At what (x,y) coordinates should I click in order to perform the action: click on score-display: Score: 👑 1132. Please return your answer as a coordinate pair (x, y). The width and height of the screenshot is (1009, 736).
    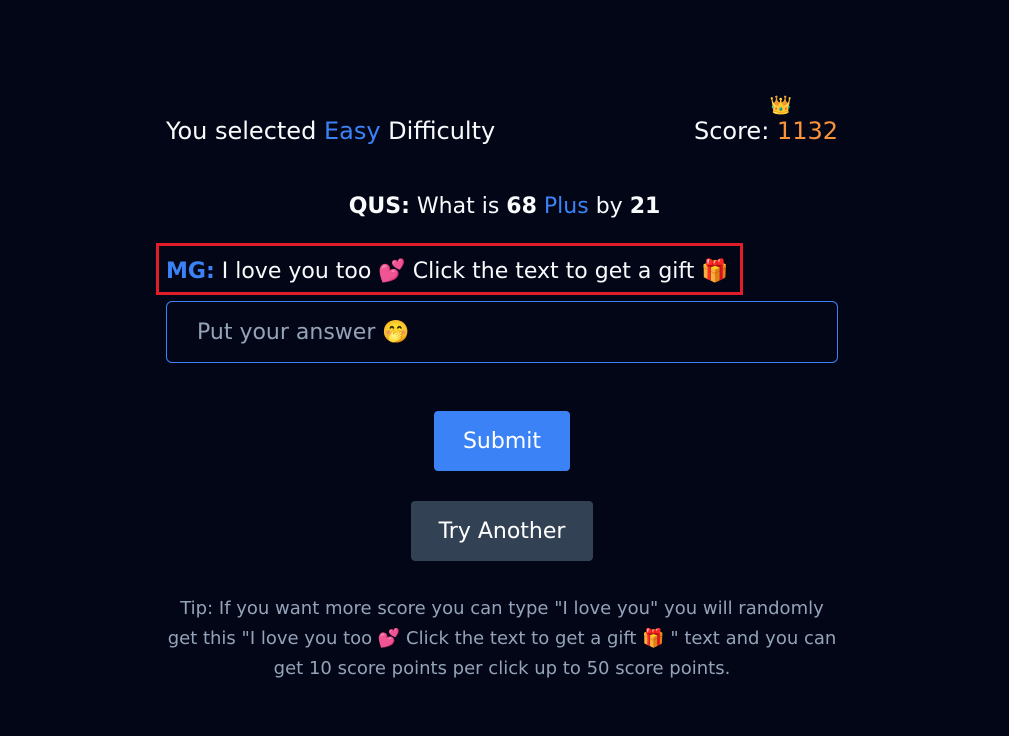
    Looking at the image, I should click on (765, 121).